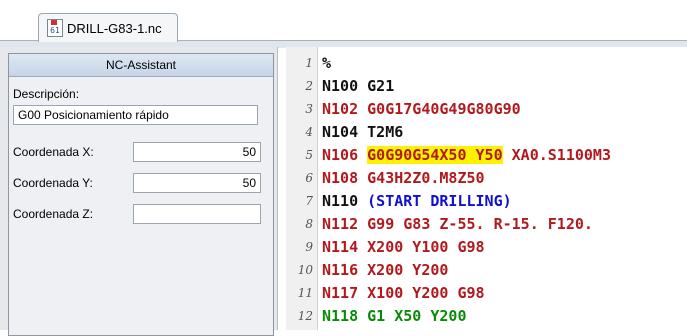 Image resolution: width=687 pixels, height=336 pixels. I want to click on code-text: N102 G0G17G40G49G80G90, so click(421, 109).